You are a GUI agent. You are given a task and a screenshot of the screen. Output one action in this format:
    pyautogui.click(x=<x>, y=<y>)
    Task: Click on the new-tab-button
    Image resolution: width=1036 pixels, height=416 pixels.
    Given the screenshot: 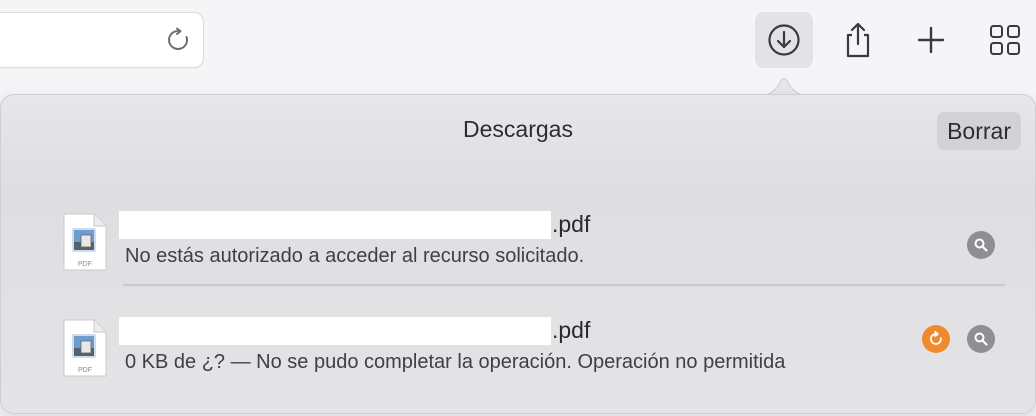 What is the action you would take?
    pyautogui.click(x=931, y=40)
    